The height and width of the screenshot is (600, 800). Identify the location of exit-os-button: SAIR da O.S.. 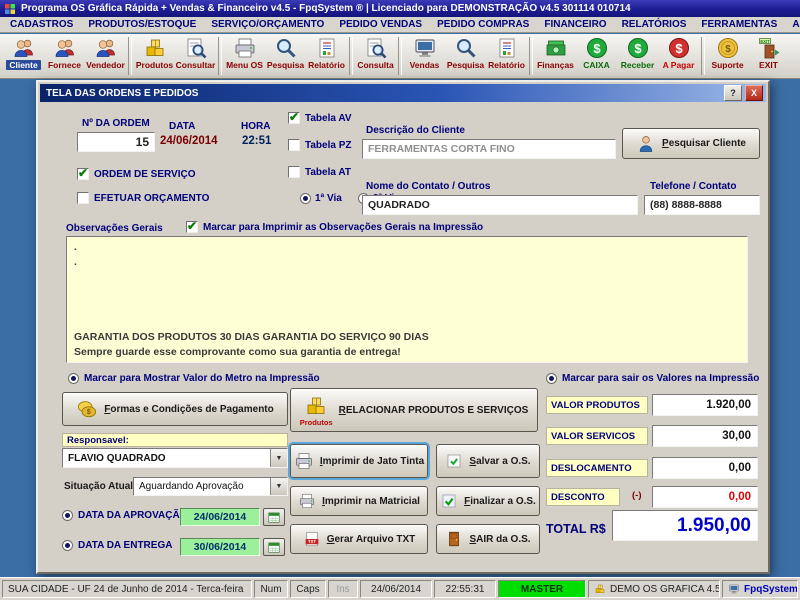
(488, 539).